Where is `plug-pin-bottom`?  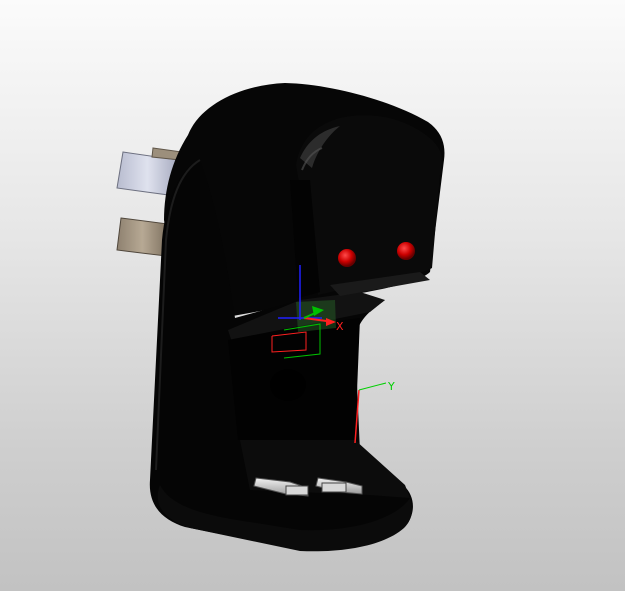 plug-pin-bottom is located at coordinates (142, 237).